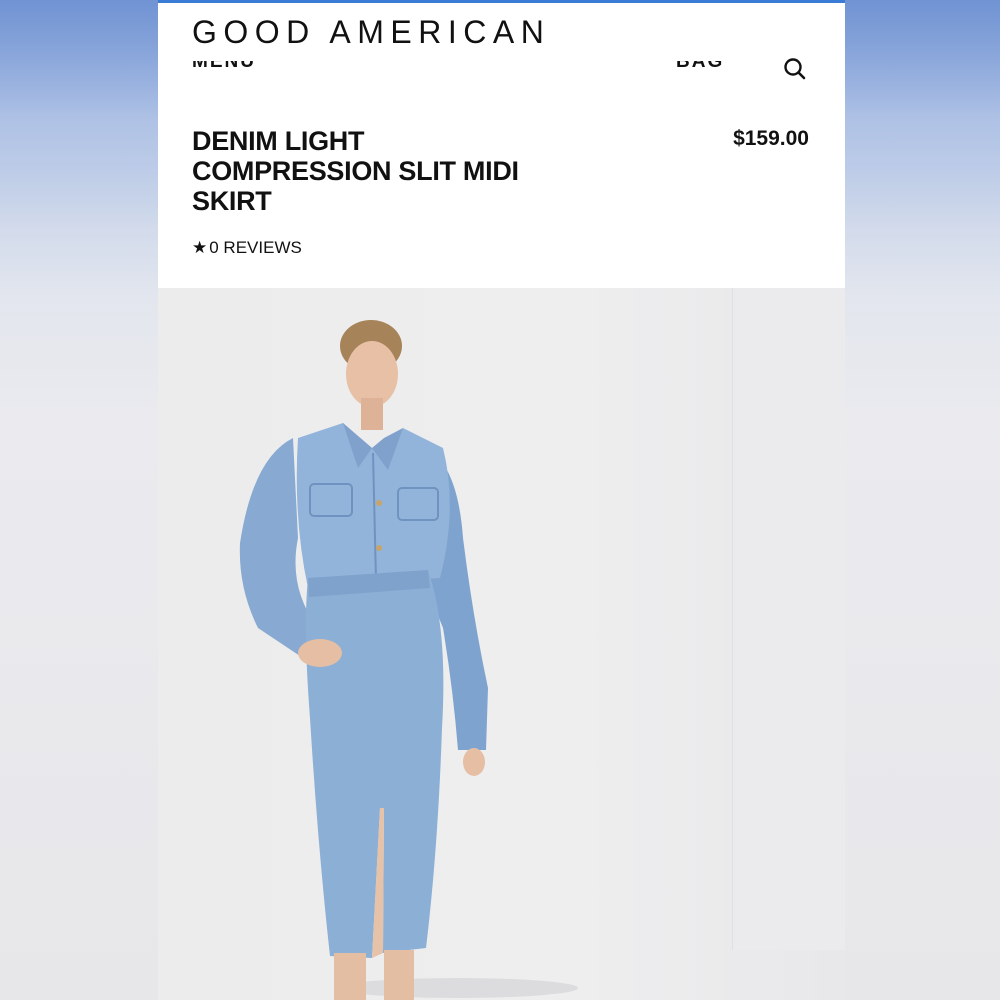 This screenshot has height=1000, width=1000. I want to click on menu-label: MENU, so click(224, 66).